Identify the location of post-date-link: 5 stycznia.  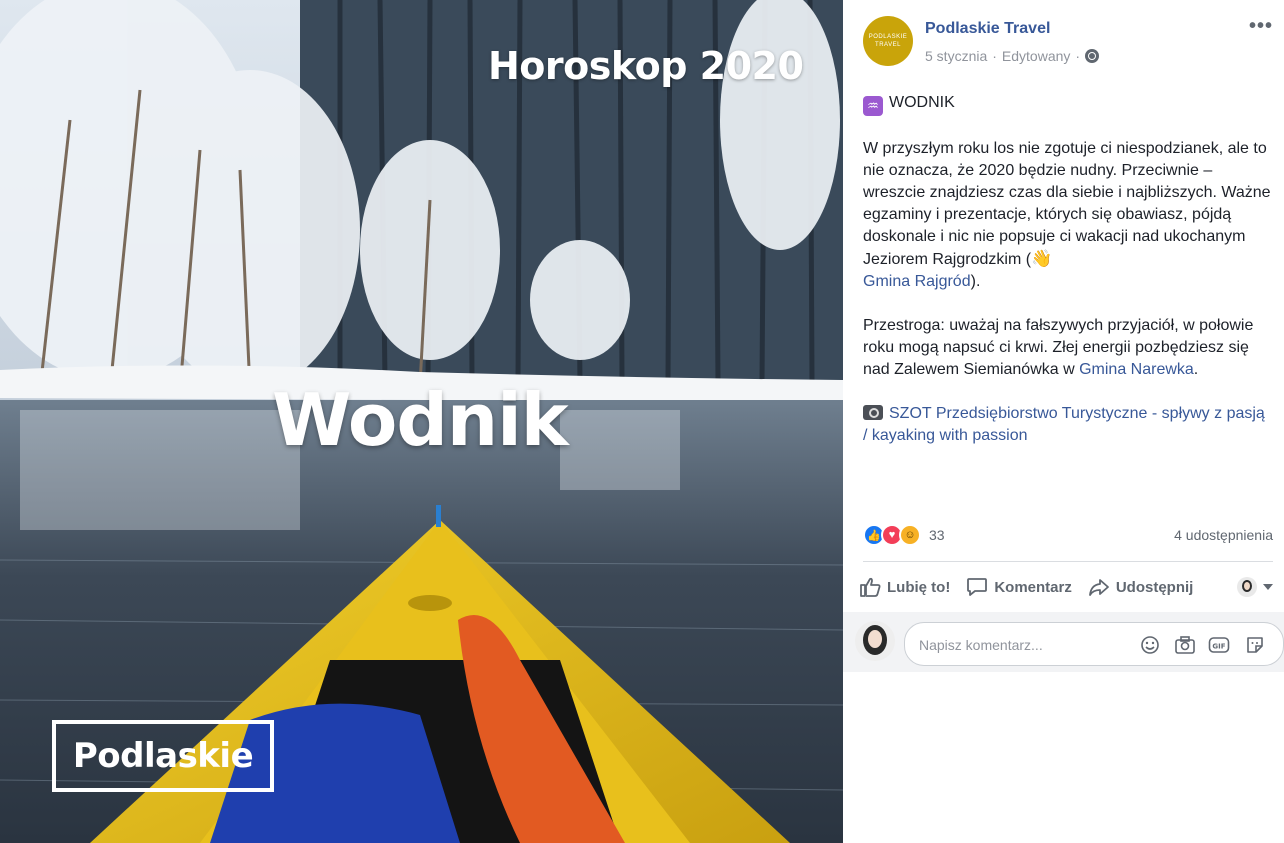
(956, 56).